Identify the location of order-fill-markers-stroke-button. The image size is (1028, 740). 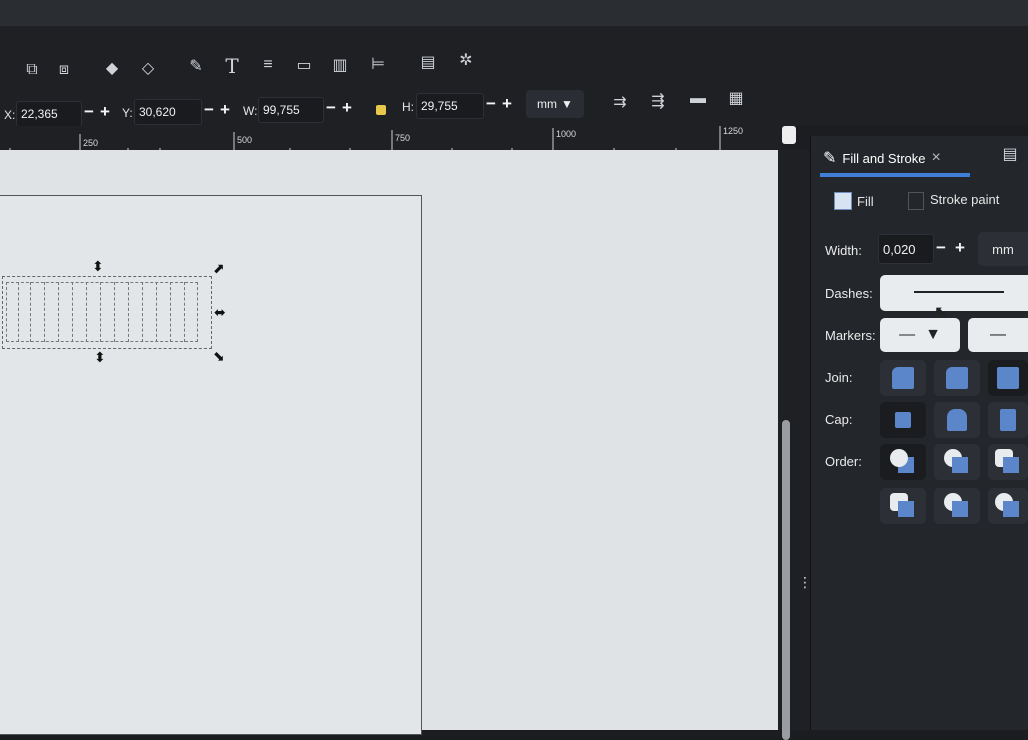
(1008, 462).